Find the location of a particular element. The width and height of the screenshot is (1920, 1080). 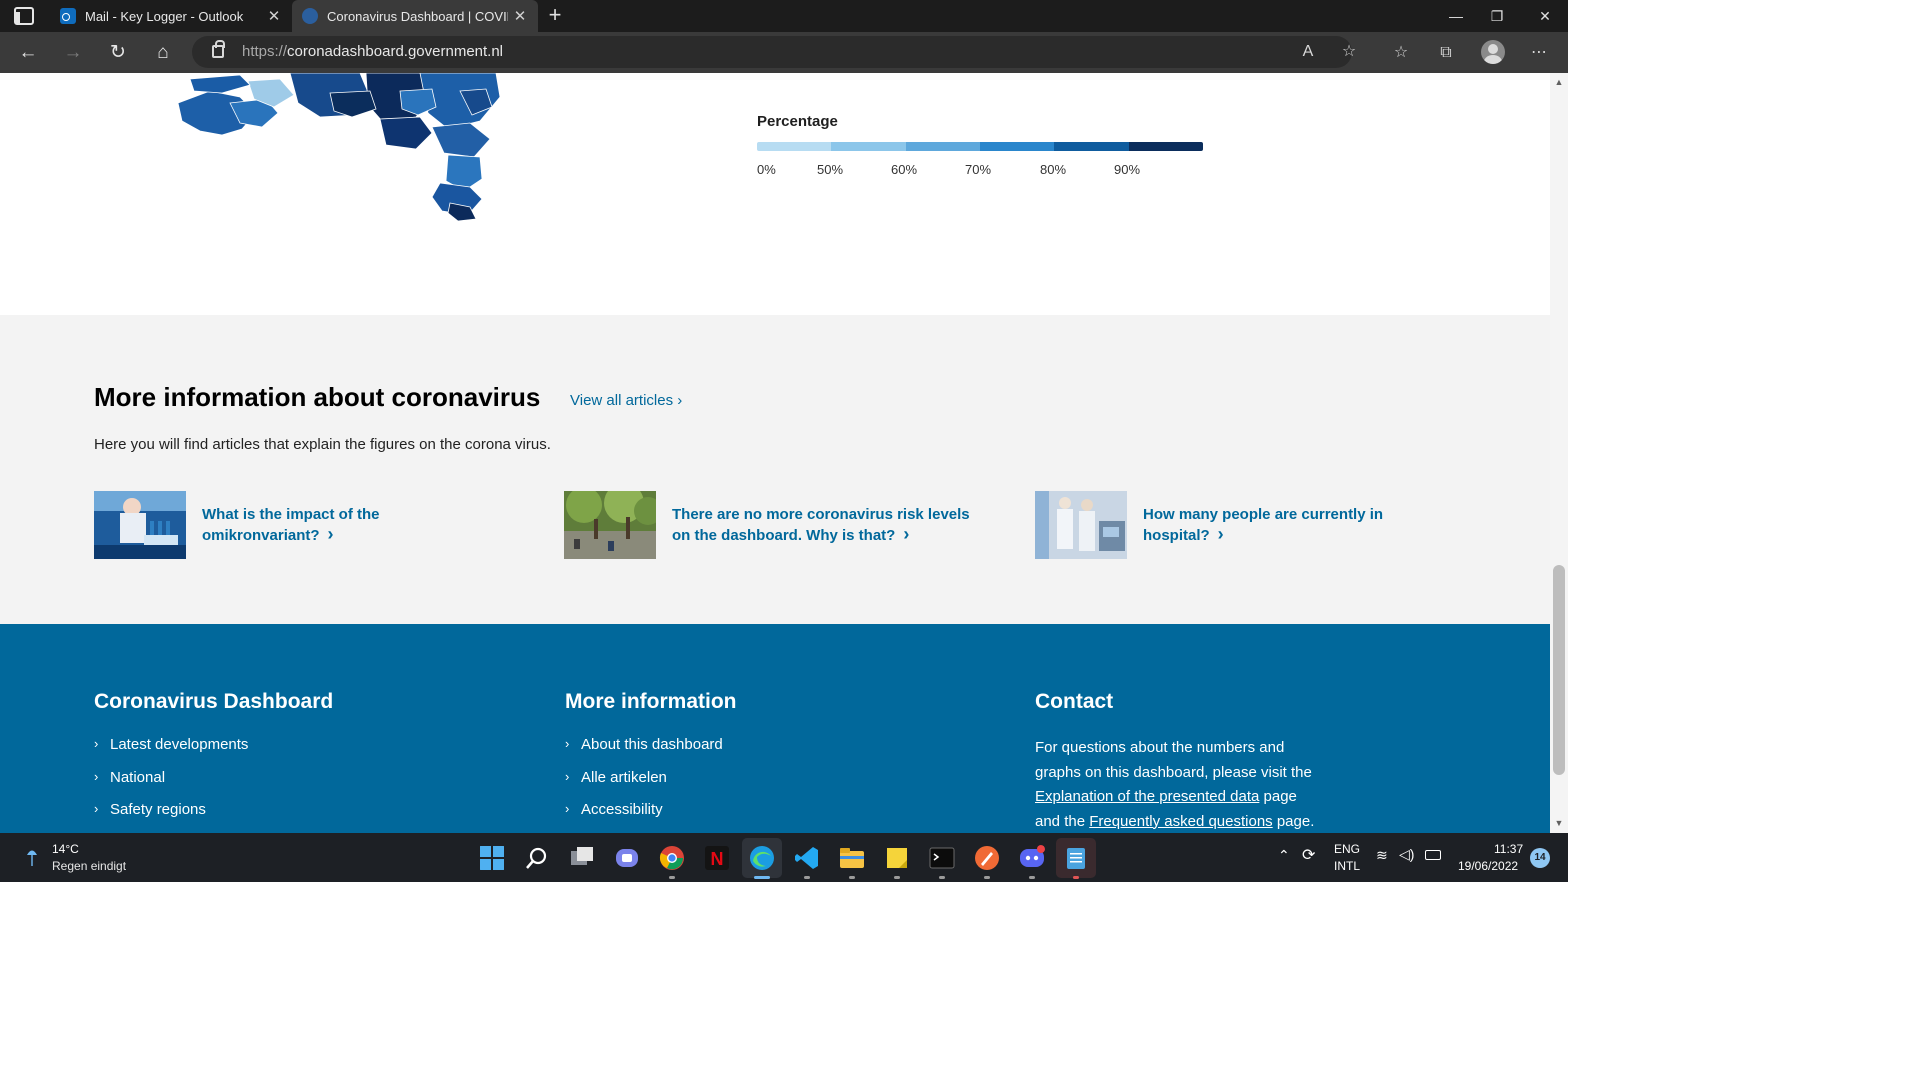

legend-tick: 50% is located at coordinates (830, 169).